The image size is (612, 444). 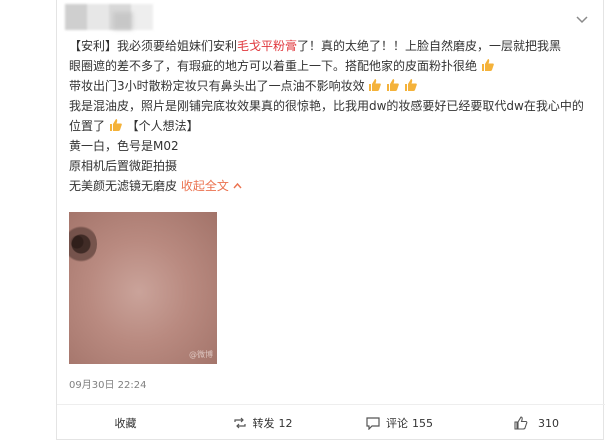 What do you see at coordinates (397, 423) in the screenshot?
I see `comment-label: 评论` at bounding box center [397, 423].